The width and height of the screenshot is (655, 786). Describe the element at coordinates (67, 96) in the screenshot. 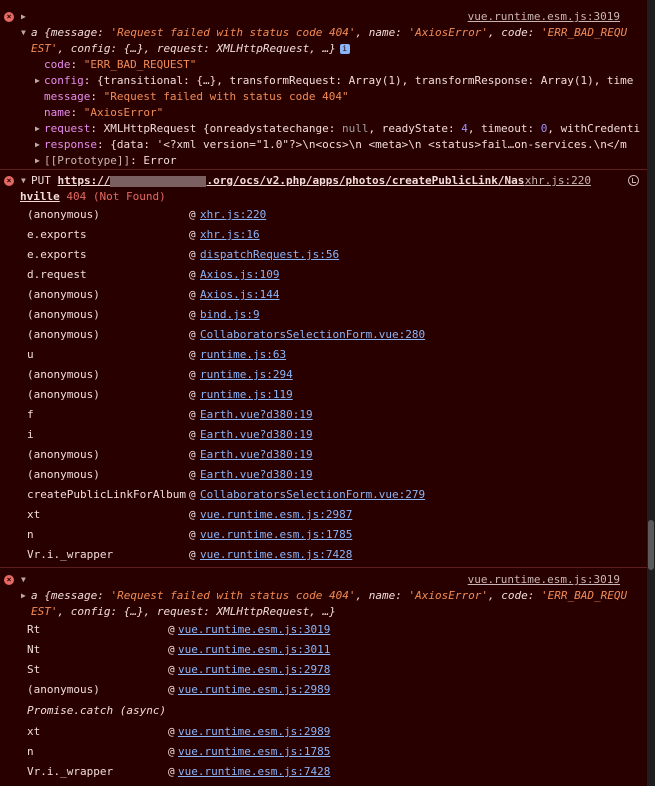

I see `prop-key: message` at that location.